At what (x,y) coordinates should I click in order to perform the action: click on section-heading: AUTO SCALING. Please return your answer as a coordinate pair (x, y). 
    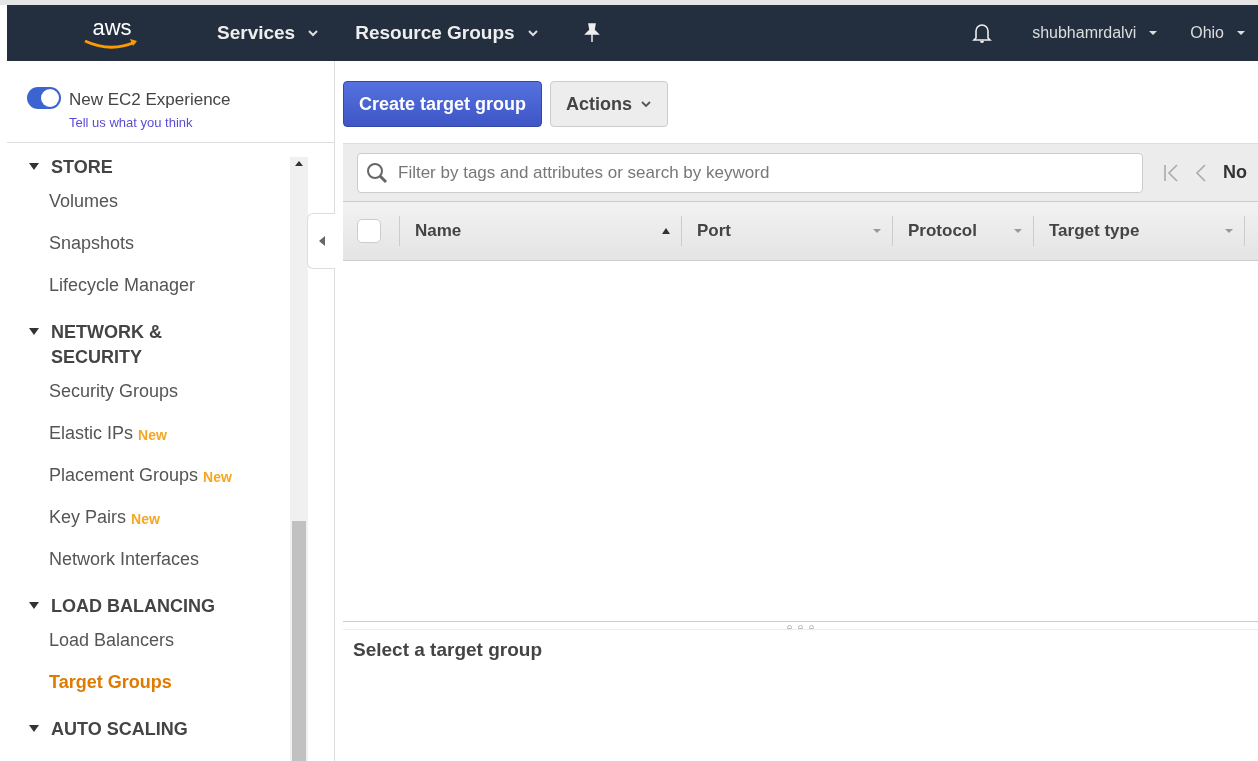
    Looking at the image, I should click on (119, 729).